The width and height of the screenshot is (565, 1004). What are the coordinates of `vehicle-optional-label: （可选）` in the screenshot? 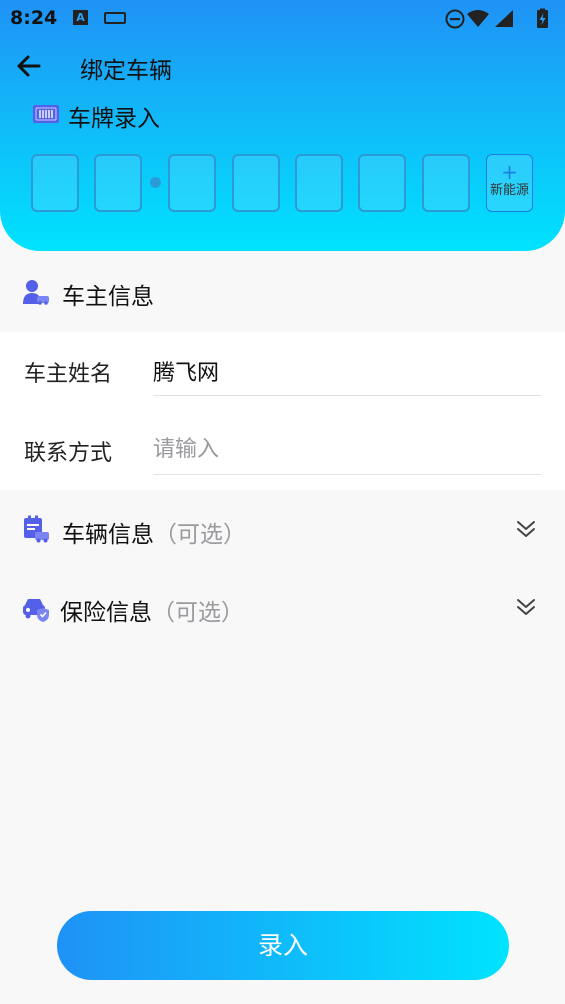 It's located at (200, 535).